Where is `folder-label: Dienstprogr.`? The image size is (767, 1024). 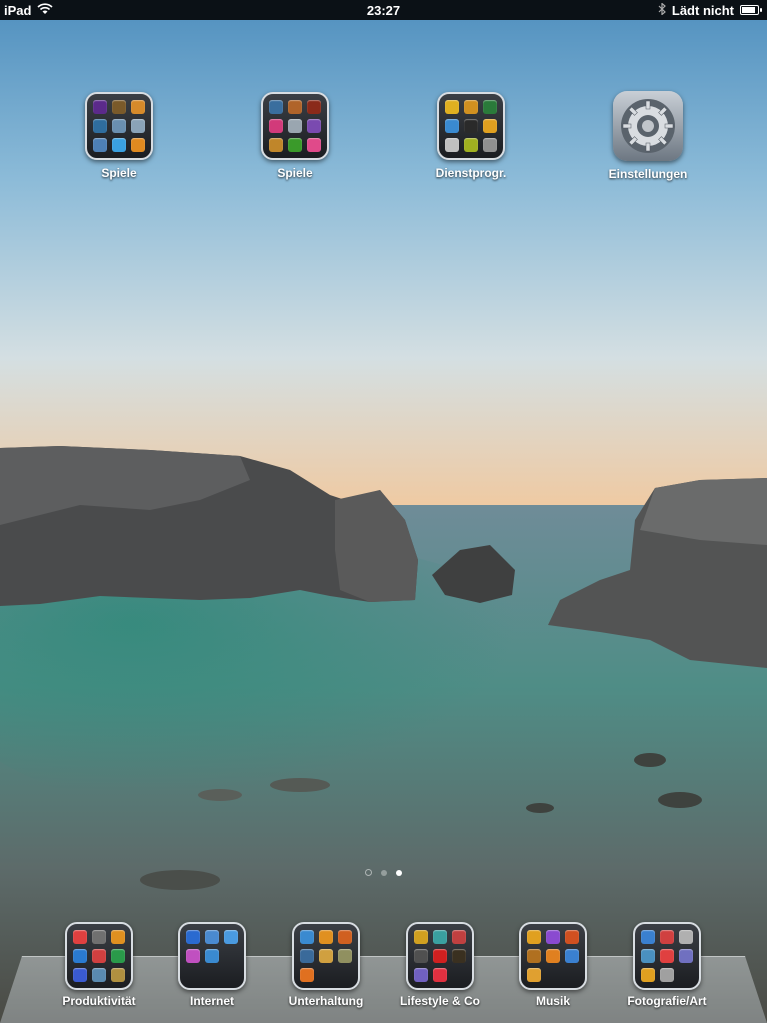 folder-label: Dienstprogr. is located at coordinates (471, 173).